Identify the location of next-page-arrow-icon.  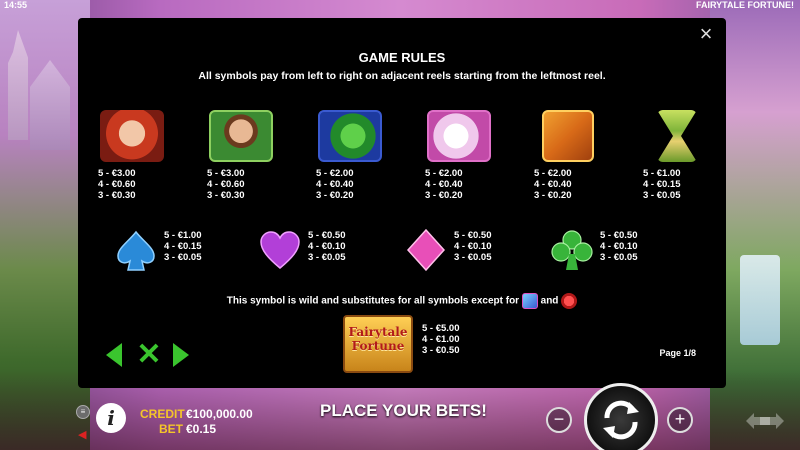
(181, 355).